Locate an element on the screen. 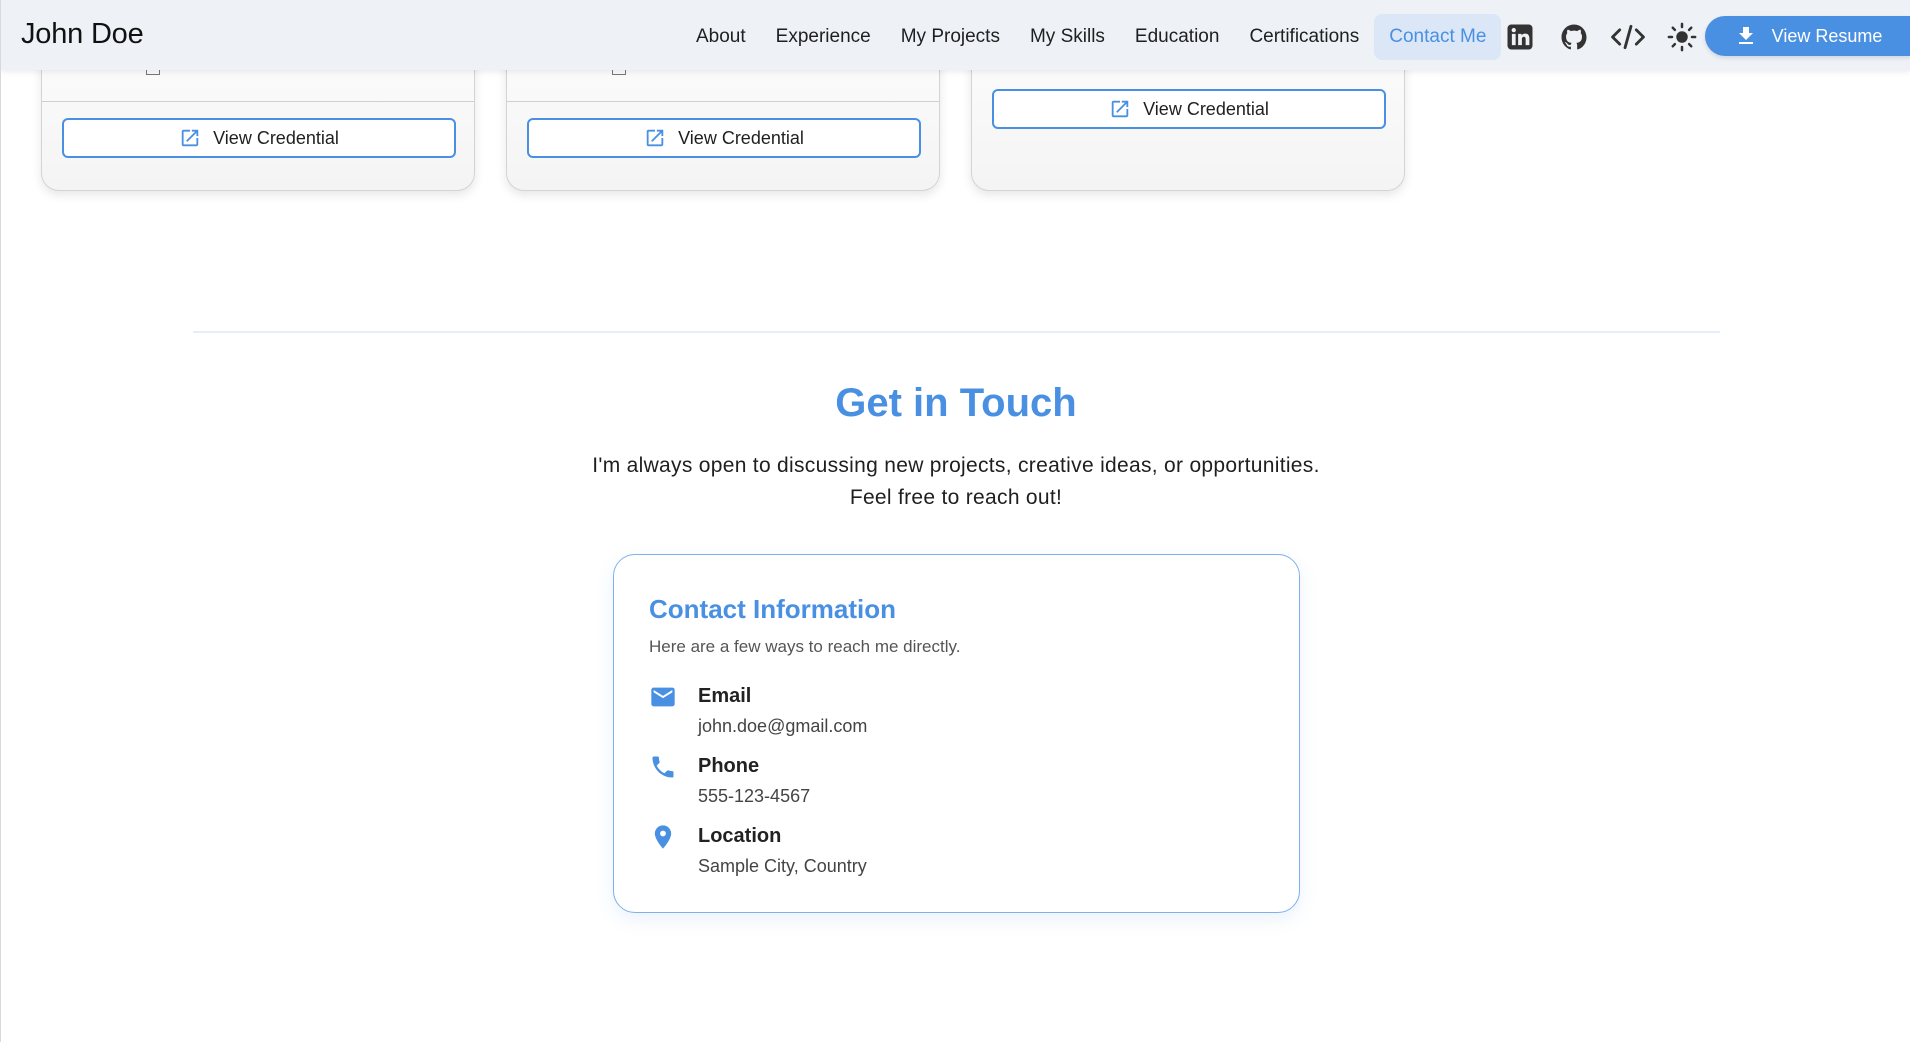 The height and width of the screenshot is (1042, 1910). nav-experience: Experience is located at coordinates (823, 37).